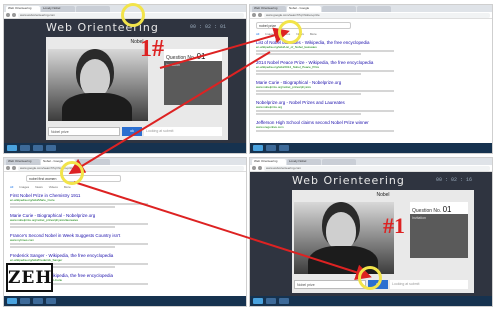 This screenshot has height=312, width=496. I want to click on step-label-top: 1#, so click(152, 49).